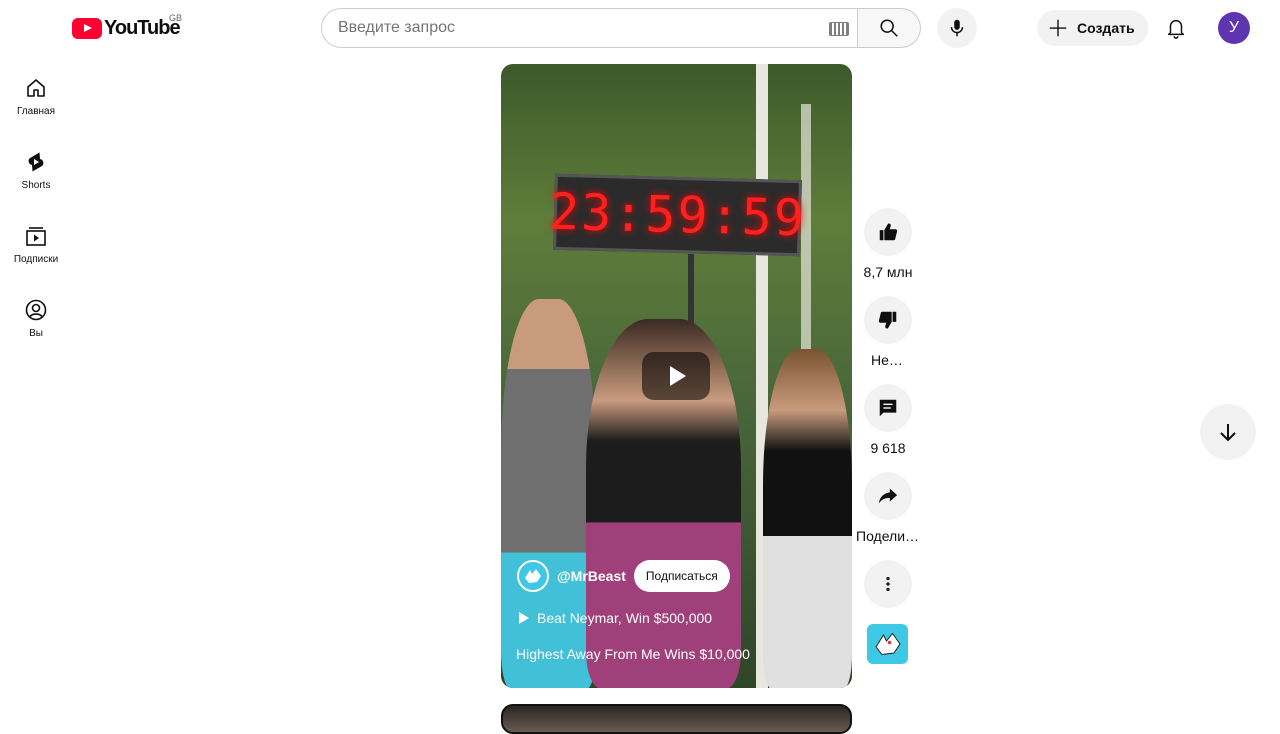 The width and height of the screenshot is (1280, 734). What do you see at coordinates (36, 185) in the screenshot?
I see `sidebar-item-label: Shorts` at bounding box center [36, 185].